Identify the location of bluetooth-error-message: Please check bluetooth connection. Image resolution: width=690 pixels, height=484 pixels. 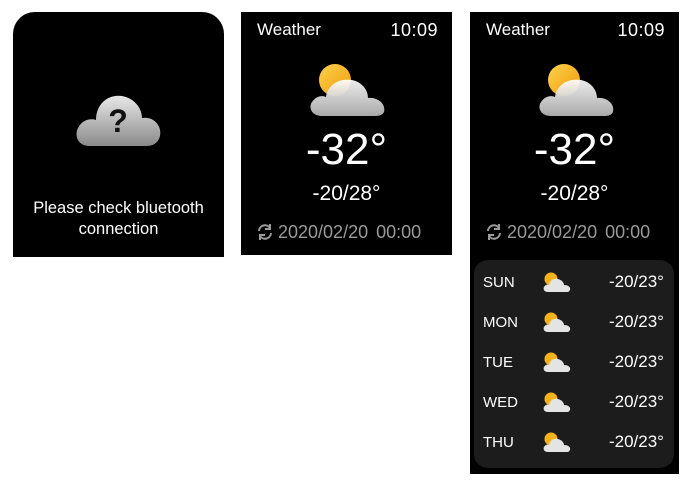
(118, 218).